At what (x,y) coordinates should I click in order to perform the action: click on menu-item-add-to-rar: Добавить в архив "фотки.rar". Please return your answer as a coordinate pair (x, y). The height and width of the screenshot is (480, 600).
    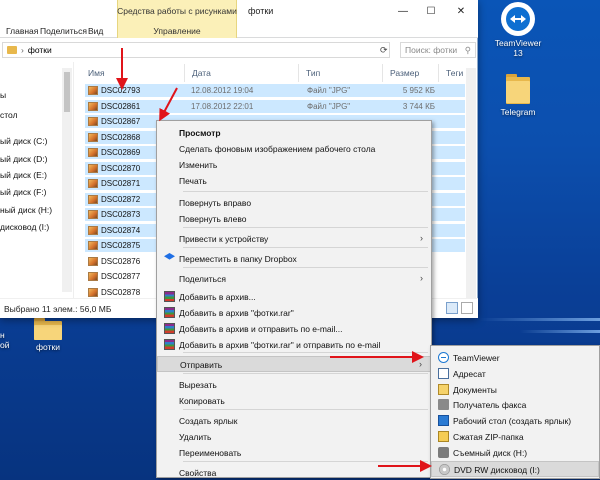
    Looking at the image, I should click on (294, 313).